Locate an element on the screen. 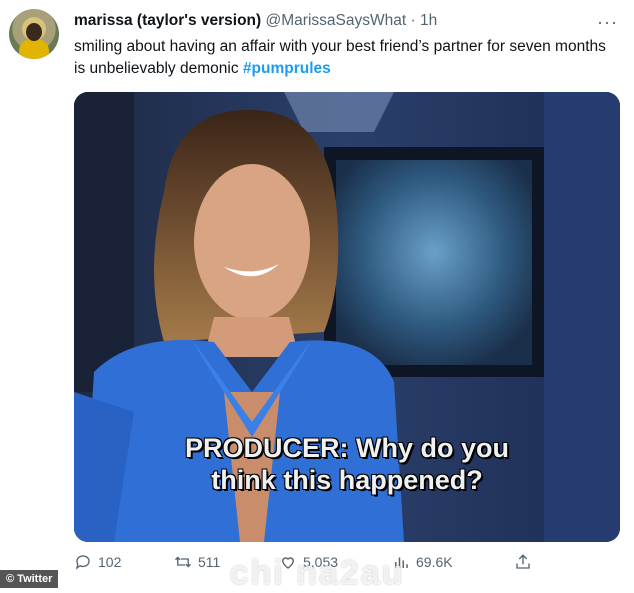 The width and height of the screenshot is (634, 593). source-name: Twitter is located at coordinates (35, 579).